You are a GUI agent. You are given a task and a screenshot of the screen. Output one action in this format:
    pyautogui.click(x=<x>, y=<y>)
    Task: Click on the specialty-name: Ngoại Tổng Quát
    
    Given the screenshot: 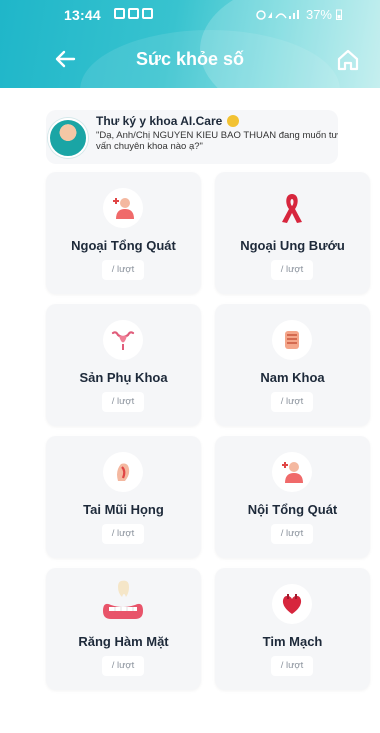 What is the action you would take?
    pyautogui.click(x=123, y=245)
    